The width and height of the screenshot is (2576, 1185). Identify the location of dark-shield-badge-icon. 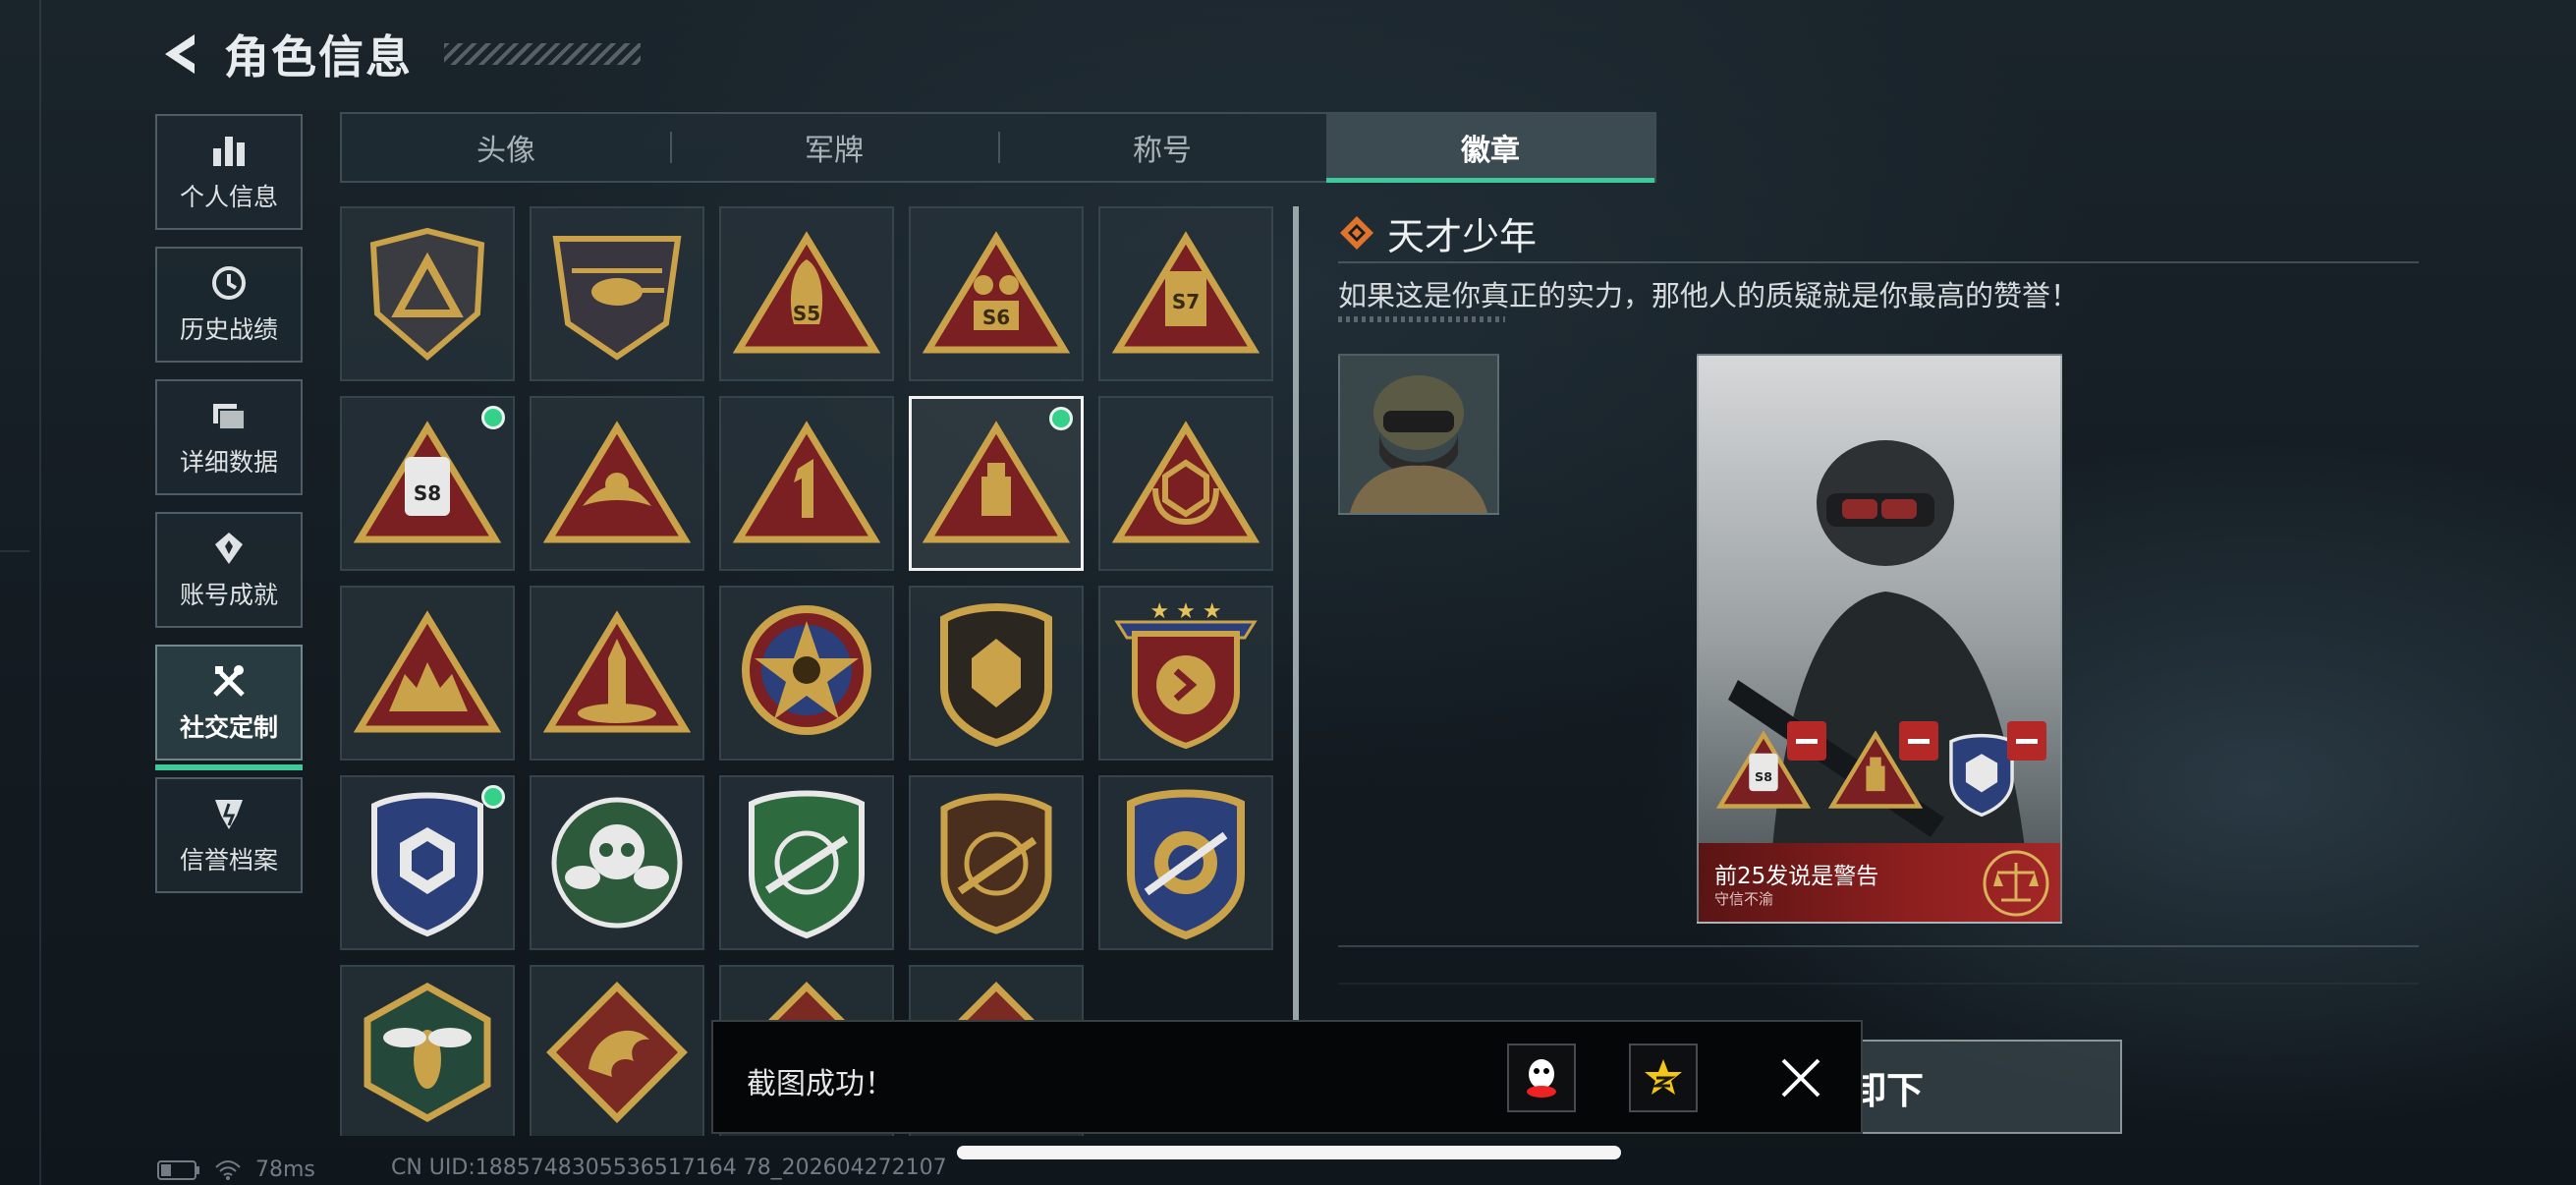
(996, 675).